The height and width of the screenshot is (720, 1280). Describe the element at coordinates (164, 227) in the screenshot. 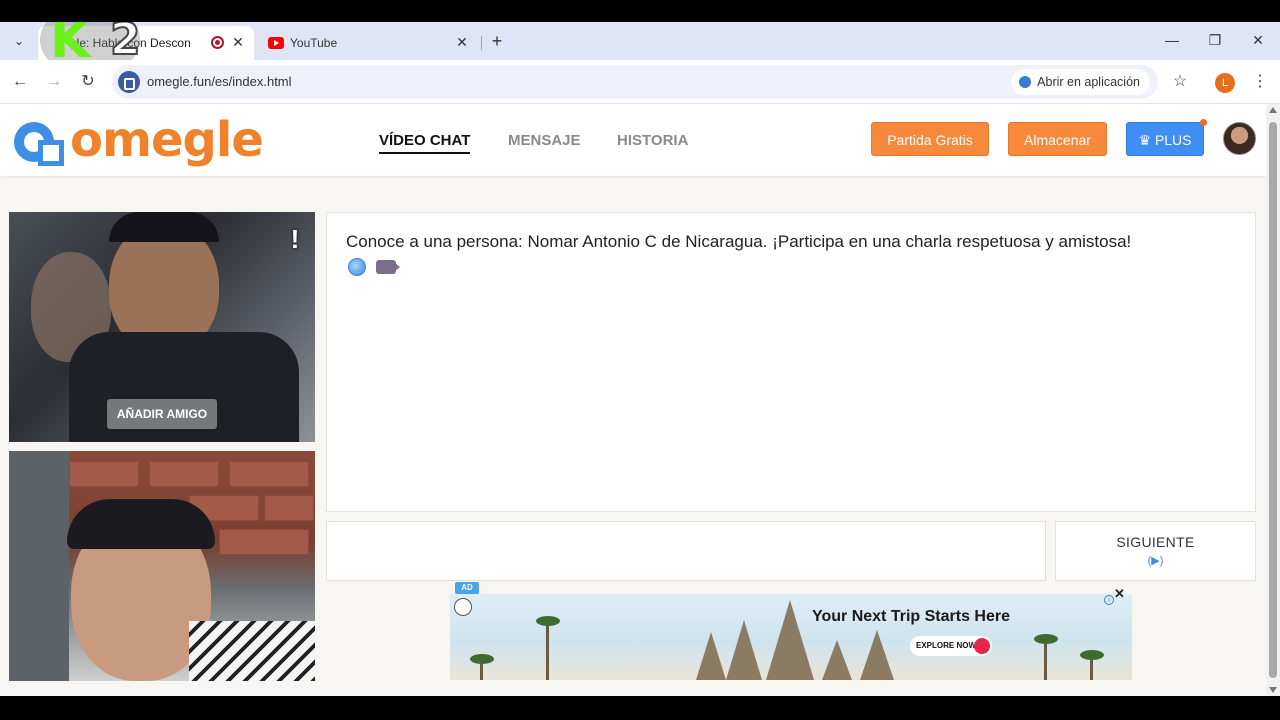

I see `stranger-hair` at that location.